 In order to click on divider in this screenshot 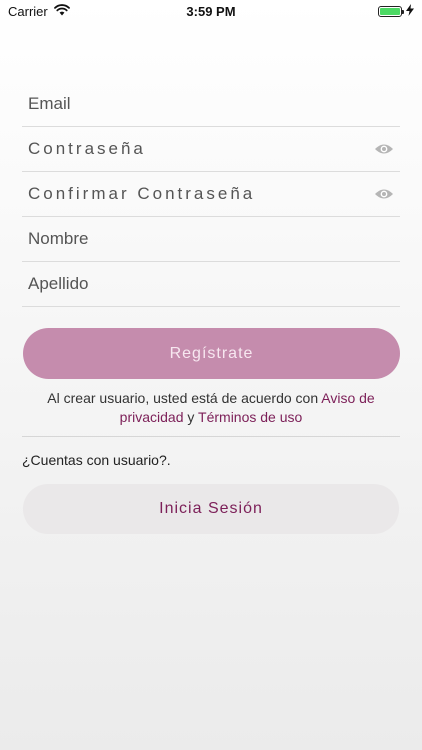, I will do `click(211, 436)`.